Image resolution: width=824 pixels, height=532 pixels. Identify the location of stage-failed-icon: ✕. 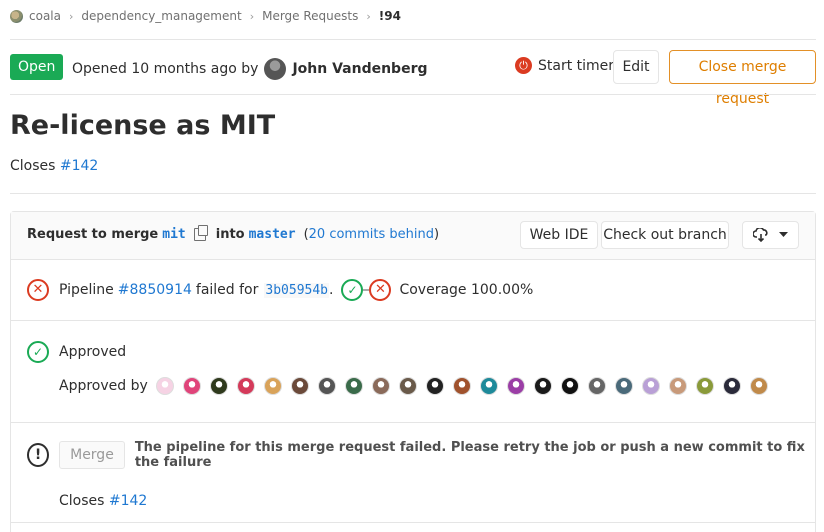
(380, 290).